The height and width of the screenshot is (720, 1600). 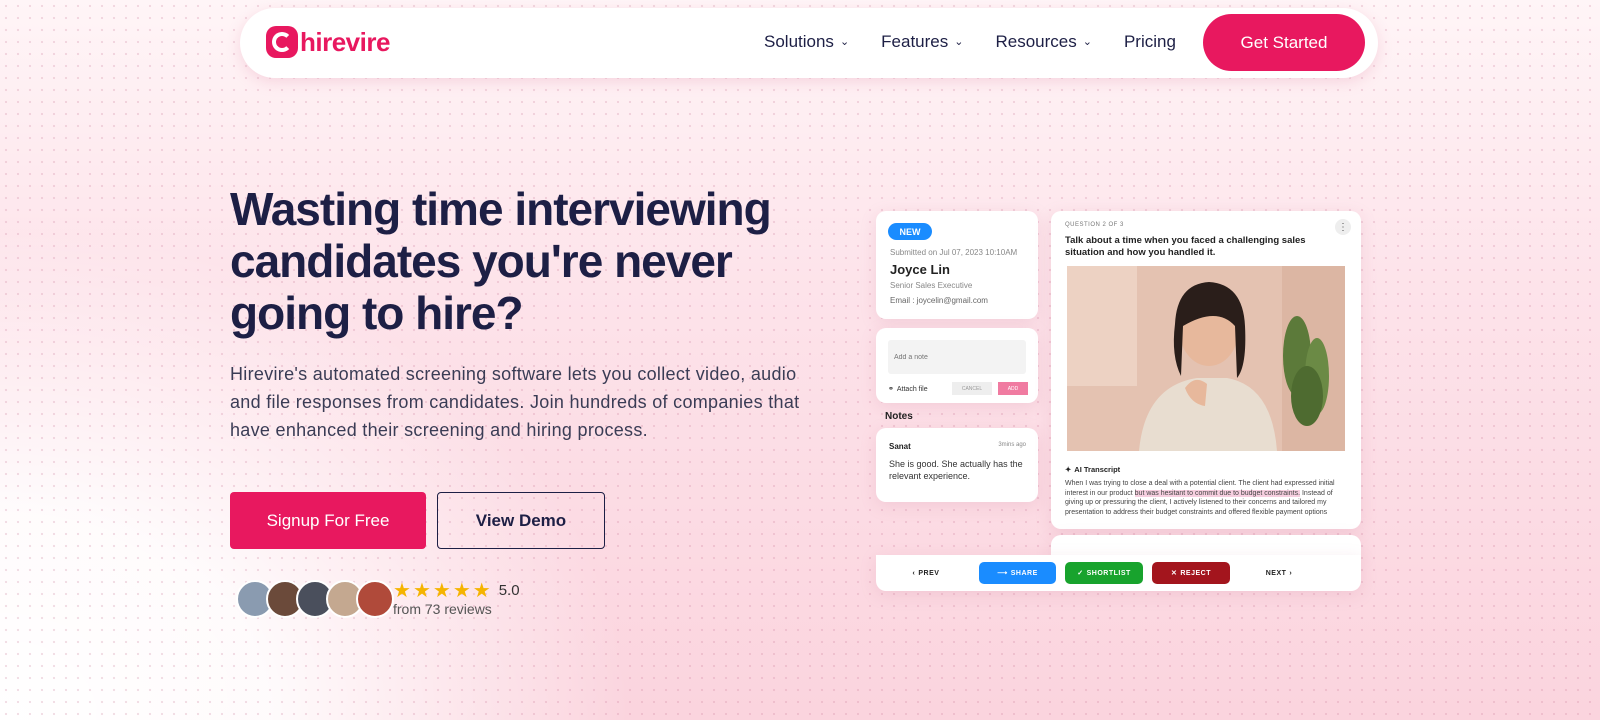 I want to click on paperclip-icon: ⚭, so click(x=891, y=389).